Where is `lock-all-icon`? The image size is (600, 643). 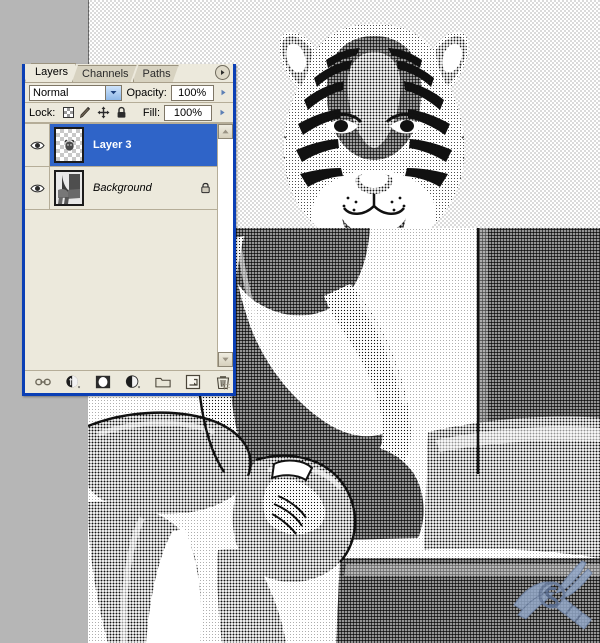 lock-all-icon is located at coordinates (121, 112).